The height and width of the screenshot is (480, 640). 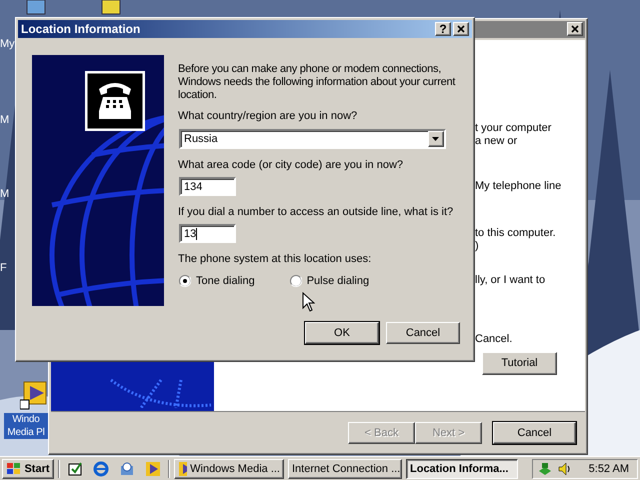 What do you see at coordinates (75, 468) in the screenshot?
I see `checklist-icon` at bounding box center [75, 468].